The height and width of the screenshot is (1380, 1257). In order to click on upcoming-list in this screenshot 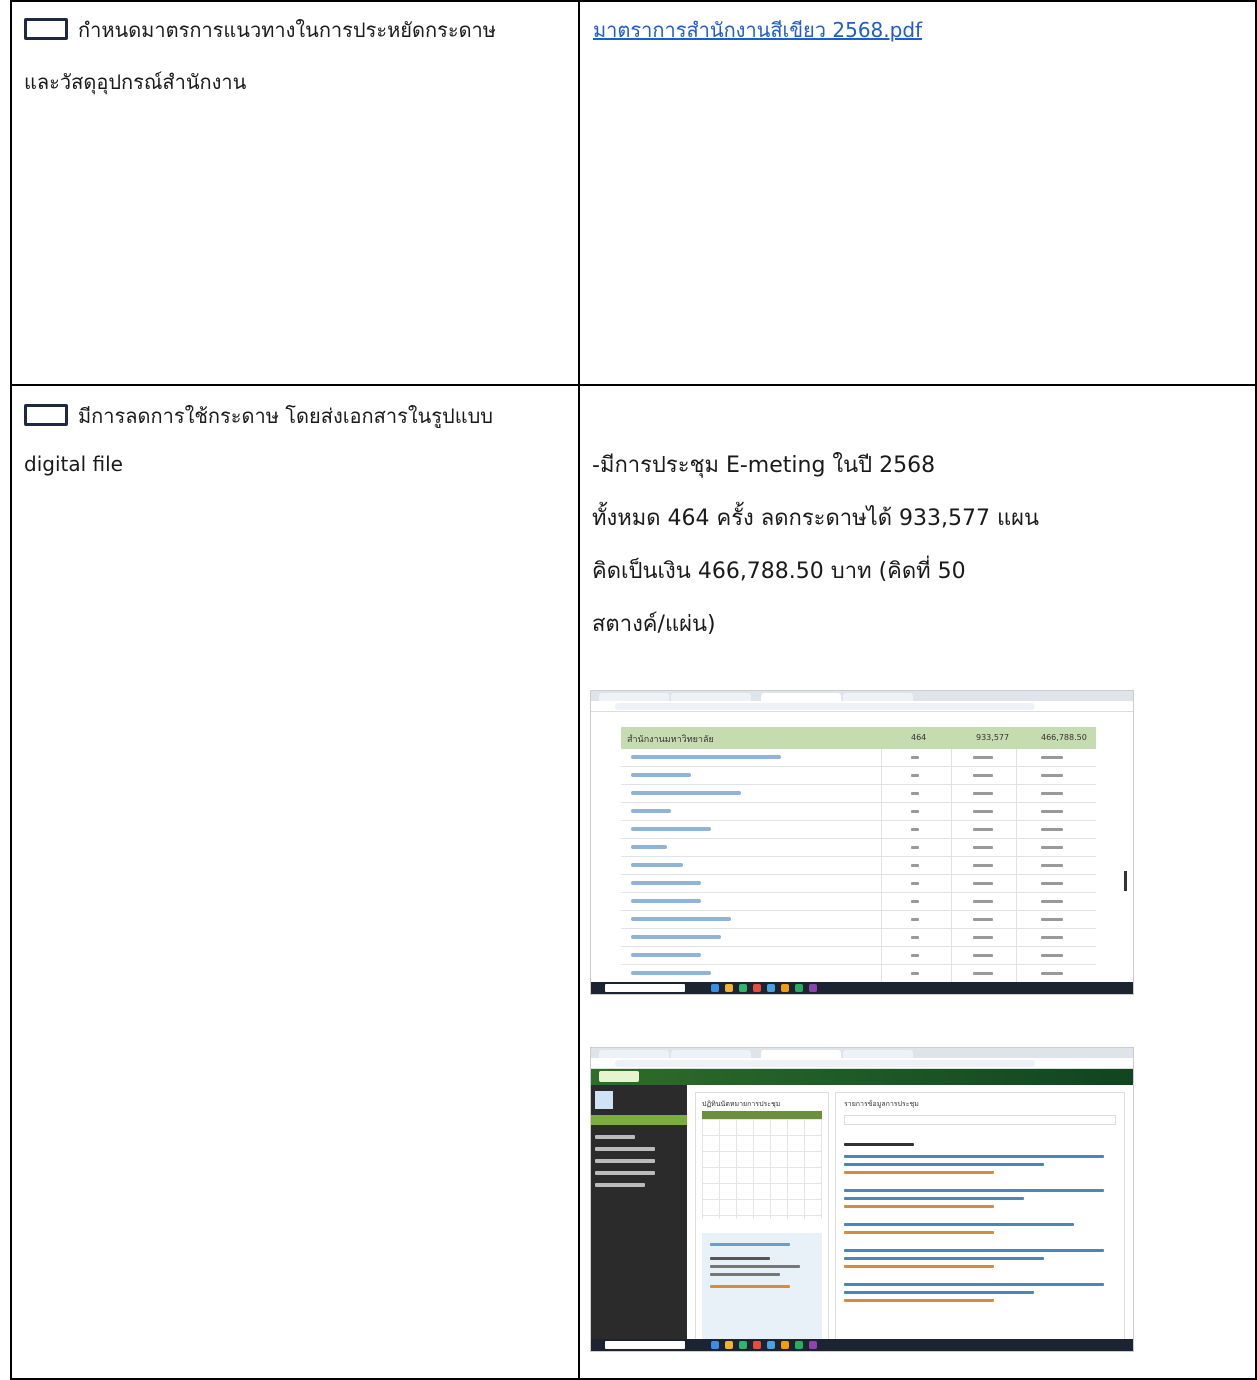, I will do `click(762, 1287)`.